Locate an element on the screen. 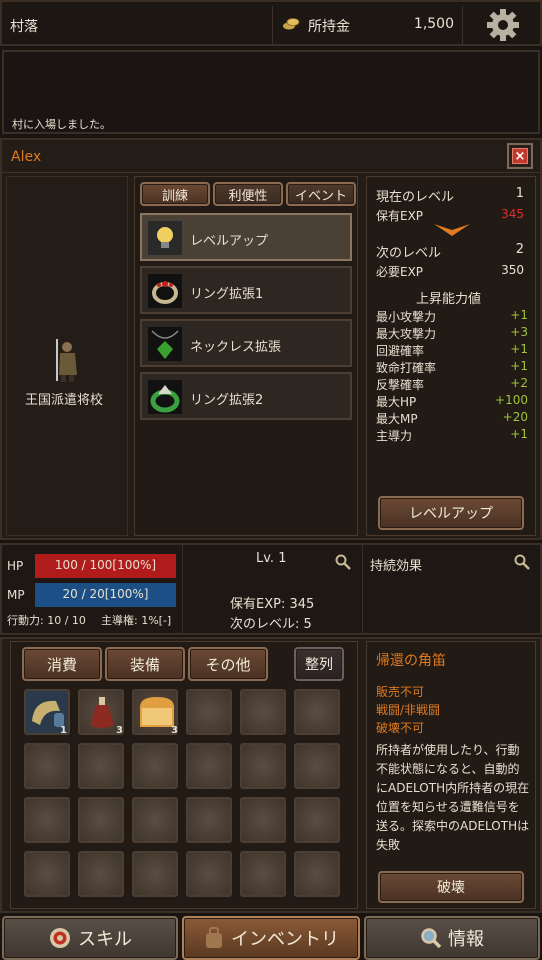 This screenshot has width=542, height=960. stat-value: +20 is located at coordinates (515, 417).